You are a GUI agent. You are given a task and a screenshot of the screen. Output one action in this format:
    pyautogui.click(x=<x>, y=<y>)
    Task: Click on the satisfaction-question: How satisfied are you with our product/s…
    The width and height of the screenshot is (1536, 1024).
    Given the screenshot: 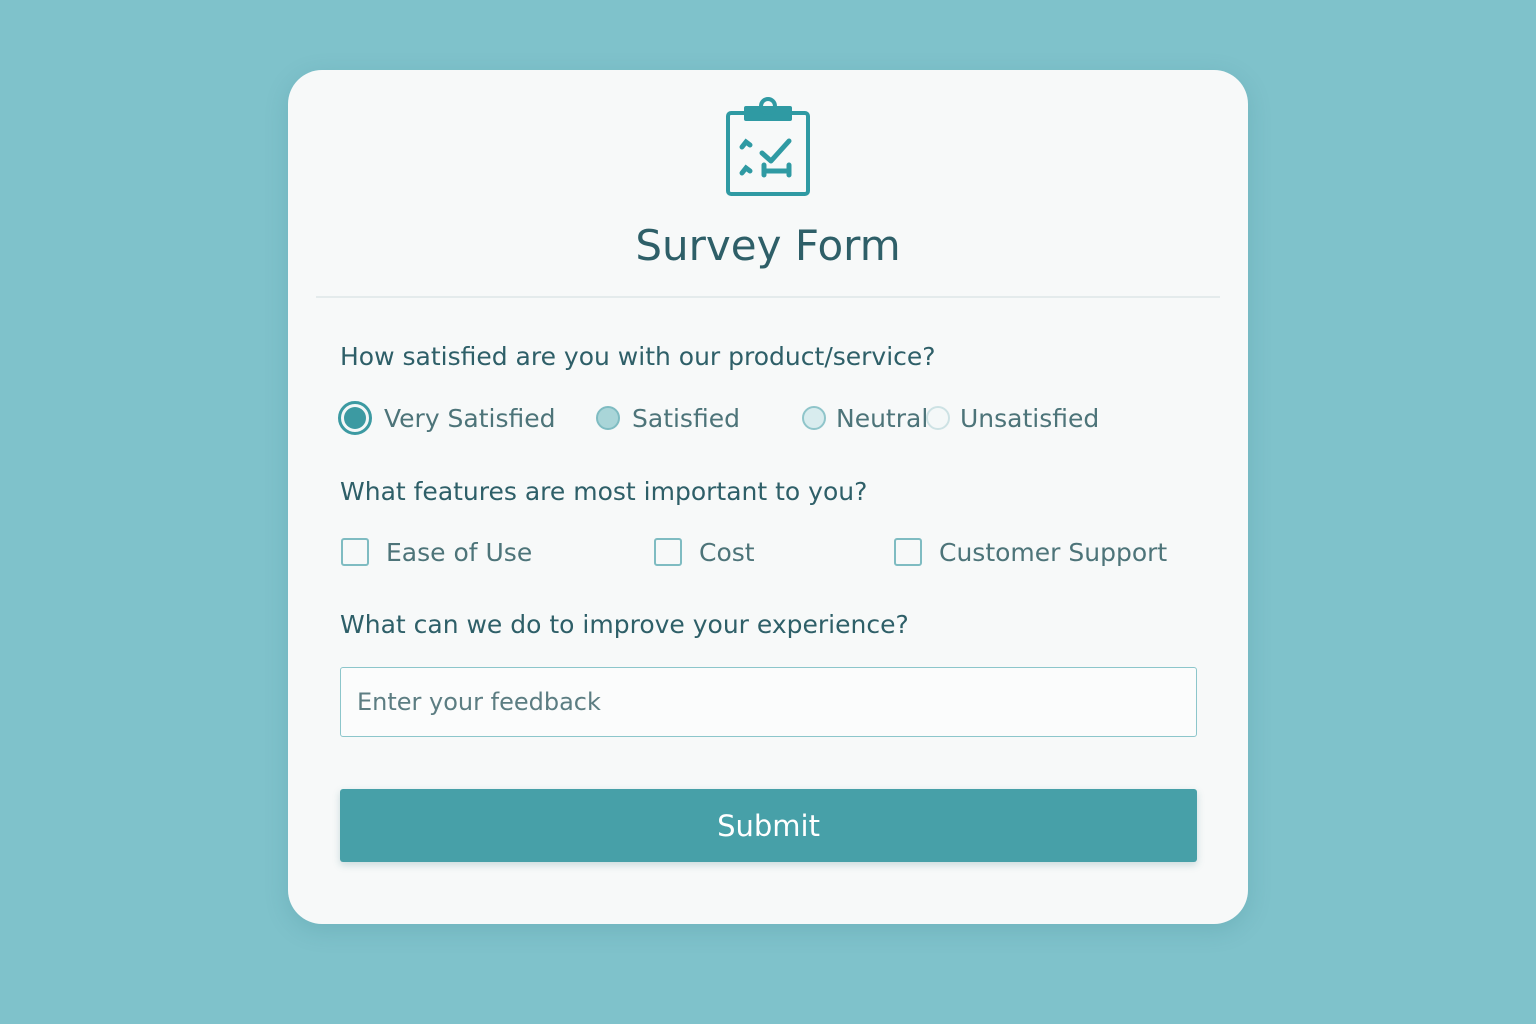 What is the action you would take?
    pyautogui.click(x=638, y=356)
    